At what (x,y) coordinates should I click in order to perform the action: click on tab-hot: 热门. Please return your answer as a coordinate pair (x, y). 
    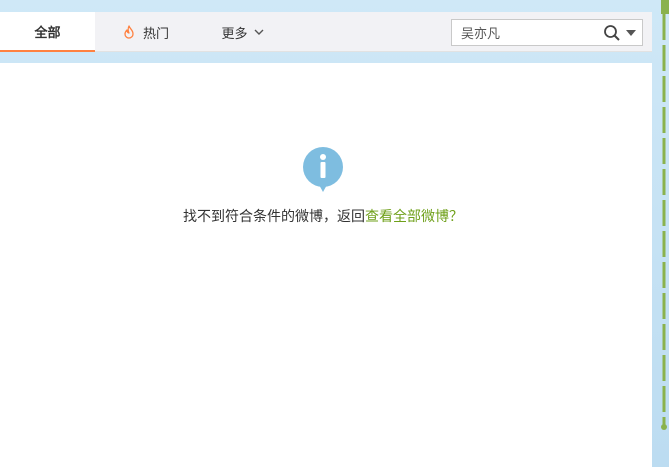
    Looking at the image, I should click on (146, 32).